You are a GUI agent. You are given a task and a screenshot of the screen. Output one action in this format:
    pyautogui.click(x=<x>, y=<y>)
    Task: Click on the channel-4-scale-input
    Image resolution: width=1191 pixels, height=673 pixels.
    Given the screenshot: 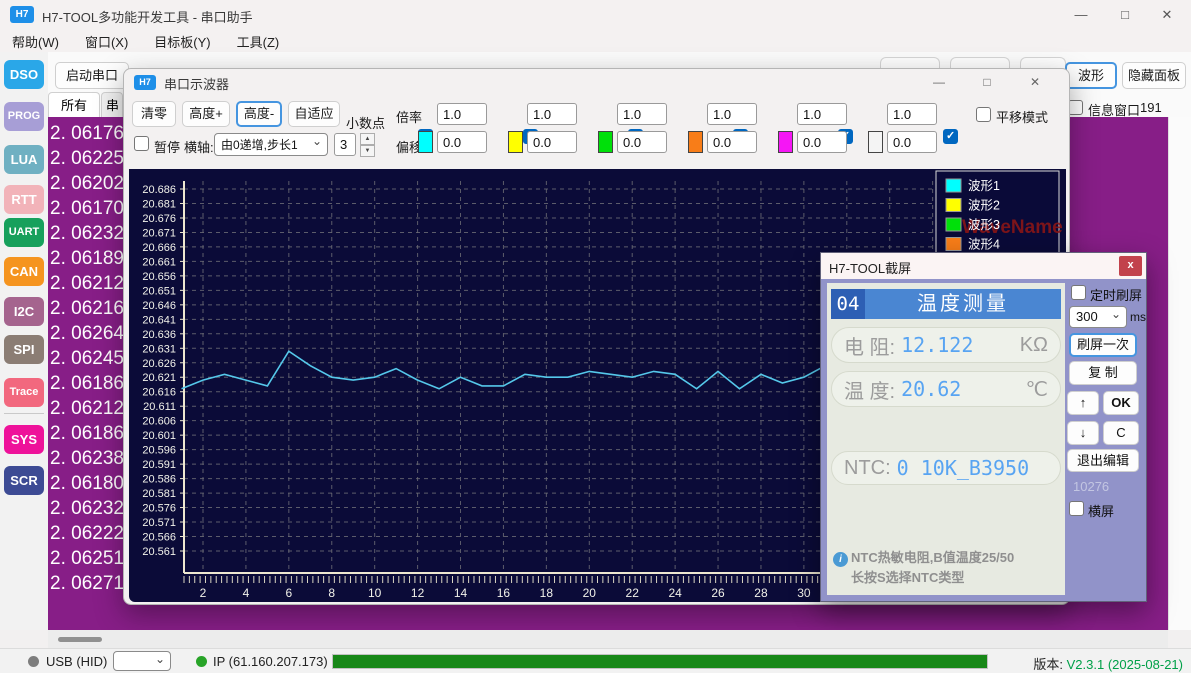 What is the action you would take?
    pyautogui.click(x=732, y=114)
    